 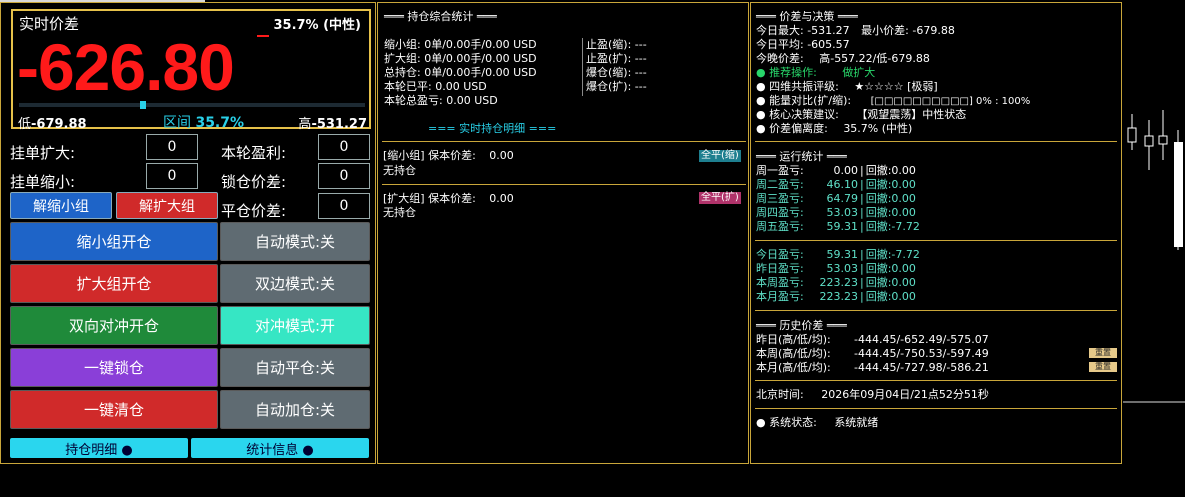 What do you see at coordinates (280, 448) in the screenshot?
I see `tab-statistics: 统计信息 ●` at bounding box center [280, 448].